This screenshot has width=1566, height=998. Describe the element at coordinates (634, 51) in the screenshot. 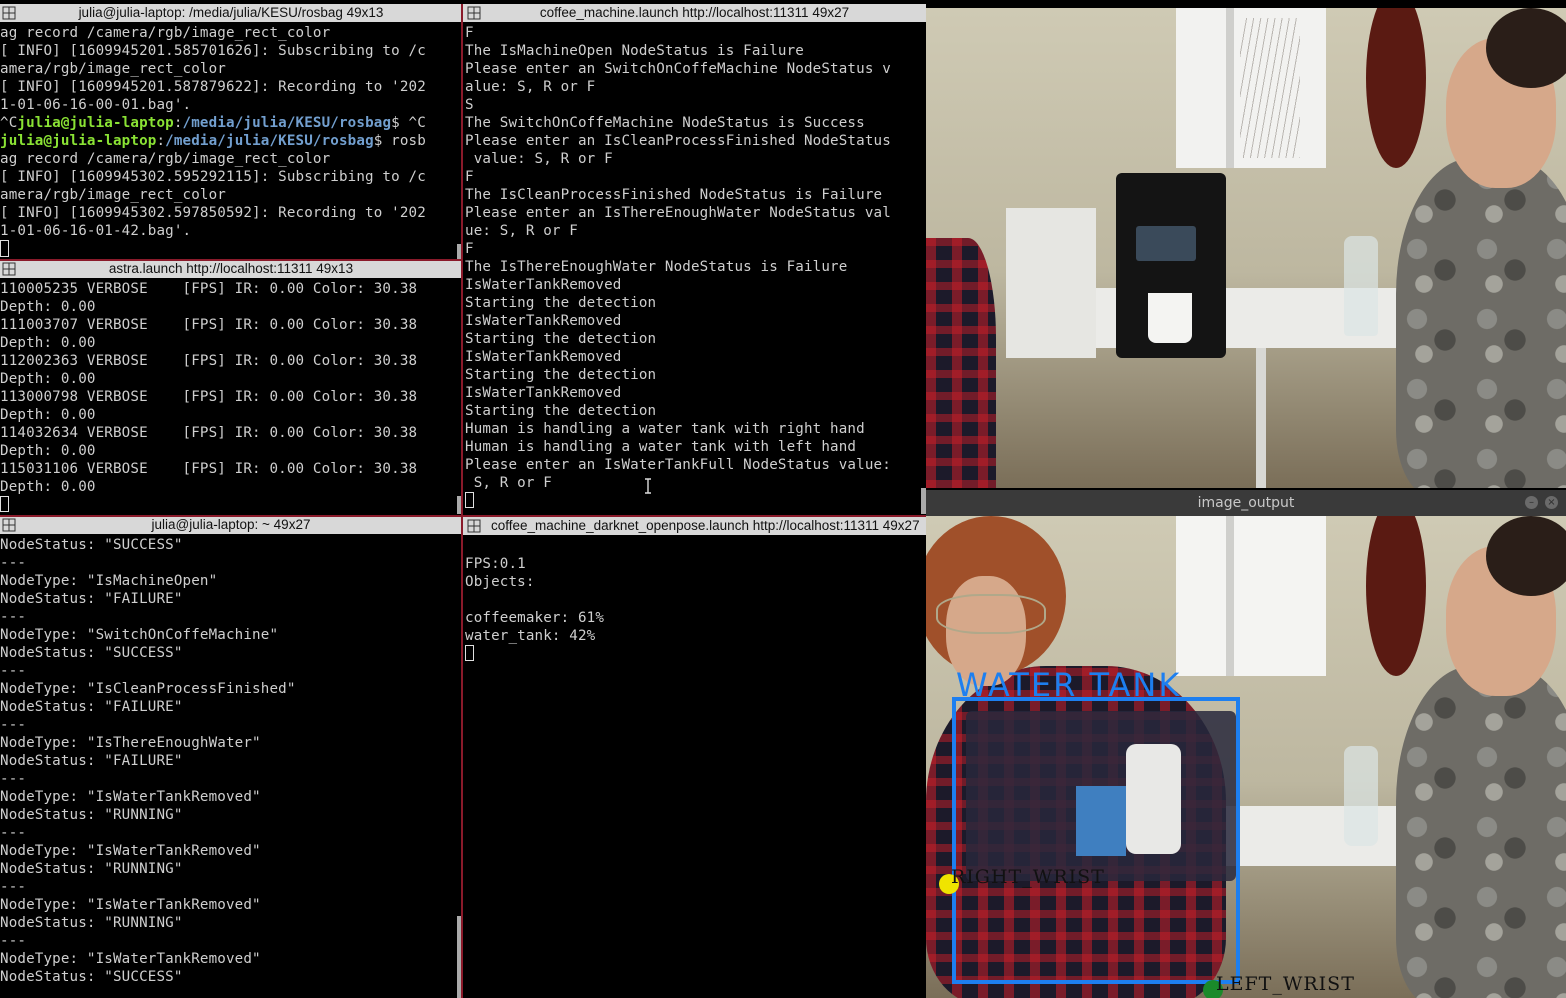

I see `terminal-line: The IsMachineOpen NodeStatus is Failure` at that location.